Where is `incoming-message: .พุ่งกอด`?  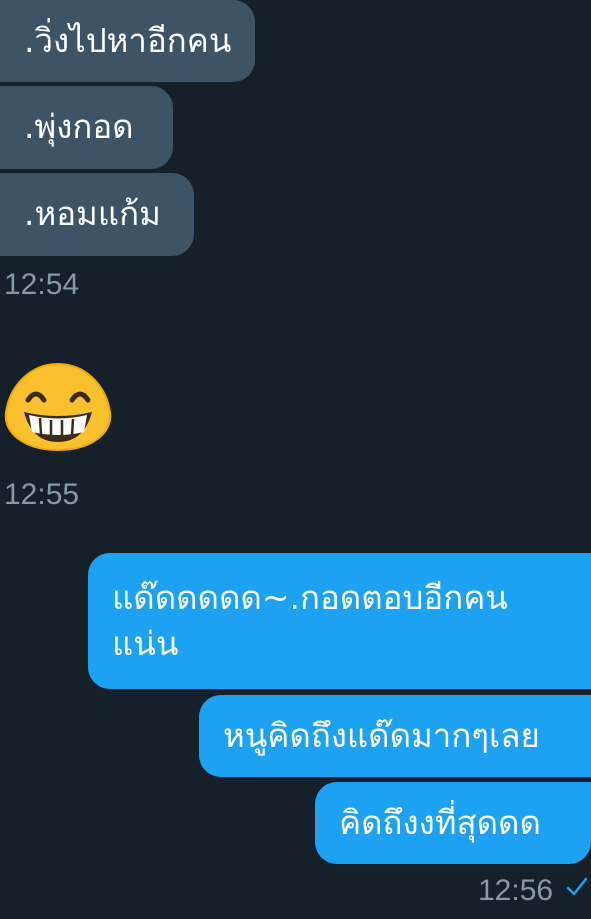
incoming-message: .พุ่งกอด is located at coordinates (86, 127).